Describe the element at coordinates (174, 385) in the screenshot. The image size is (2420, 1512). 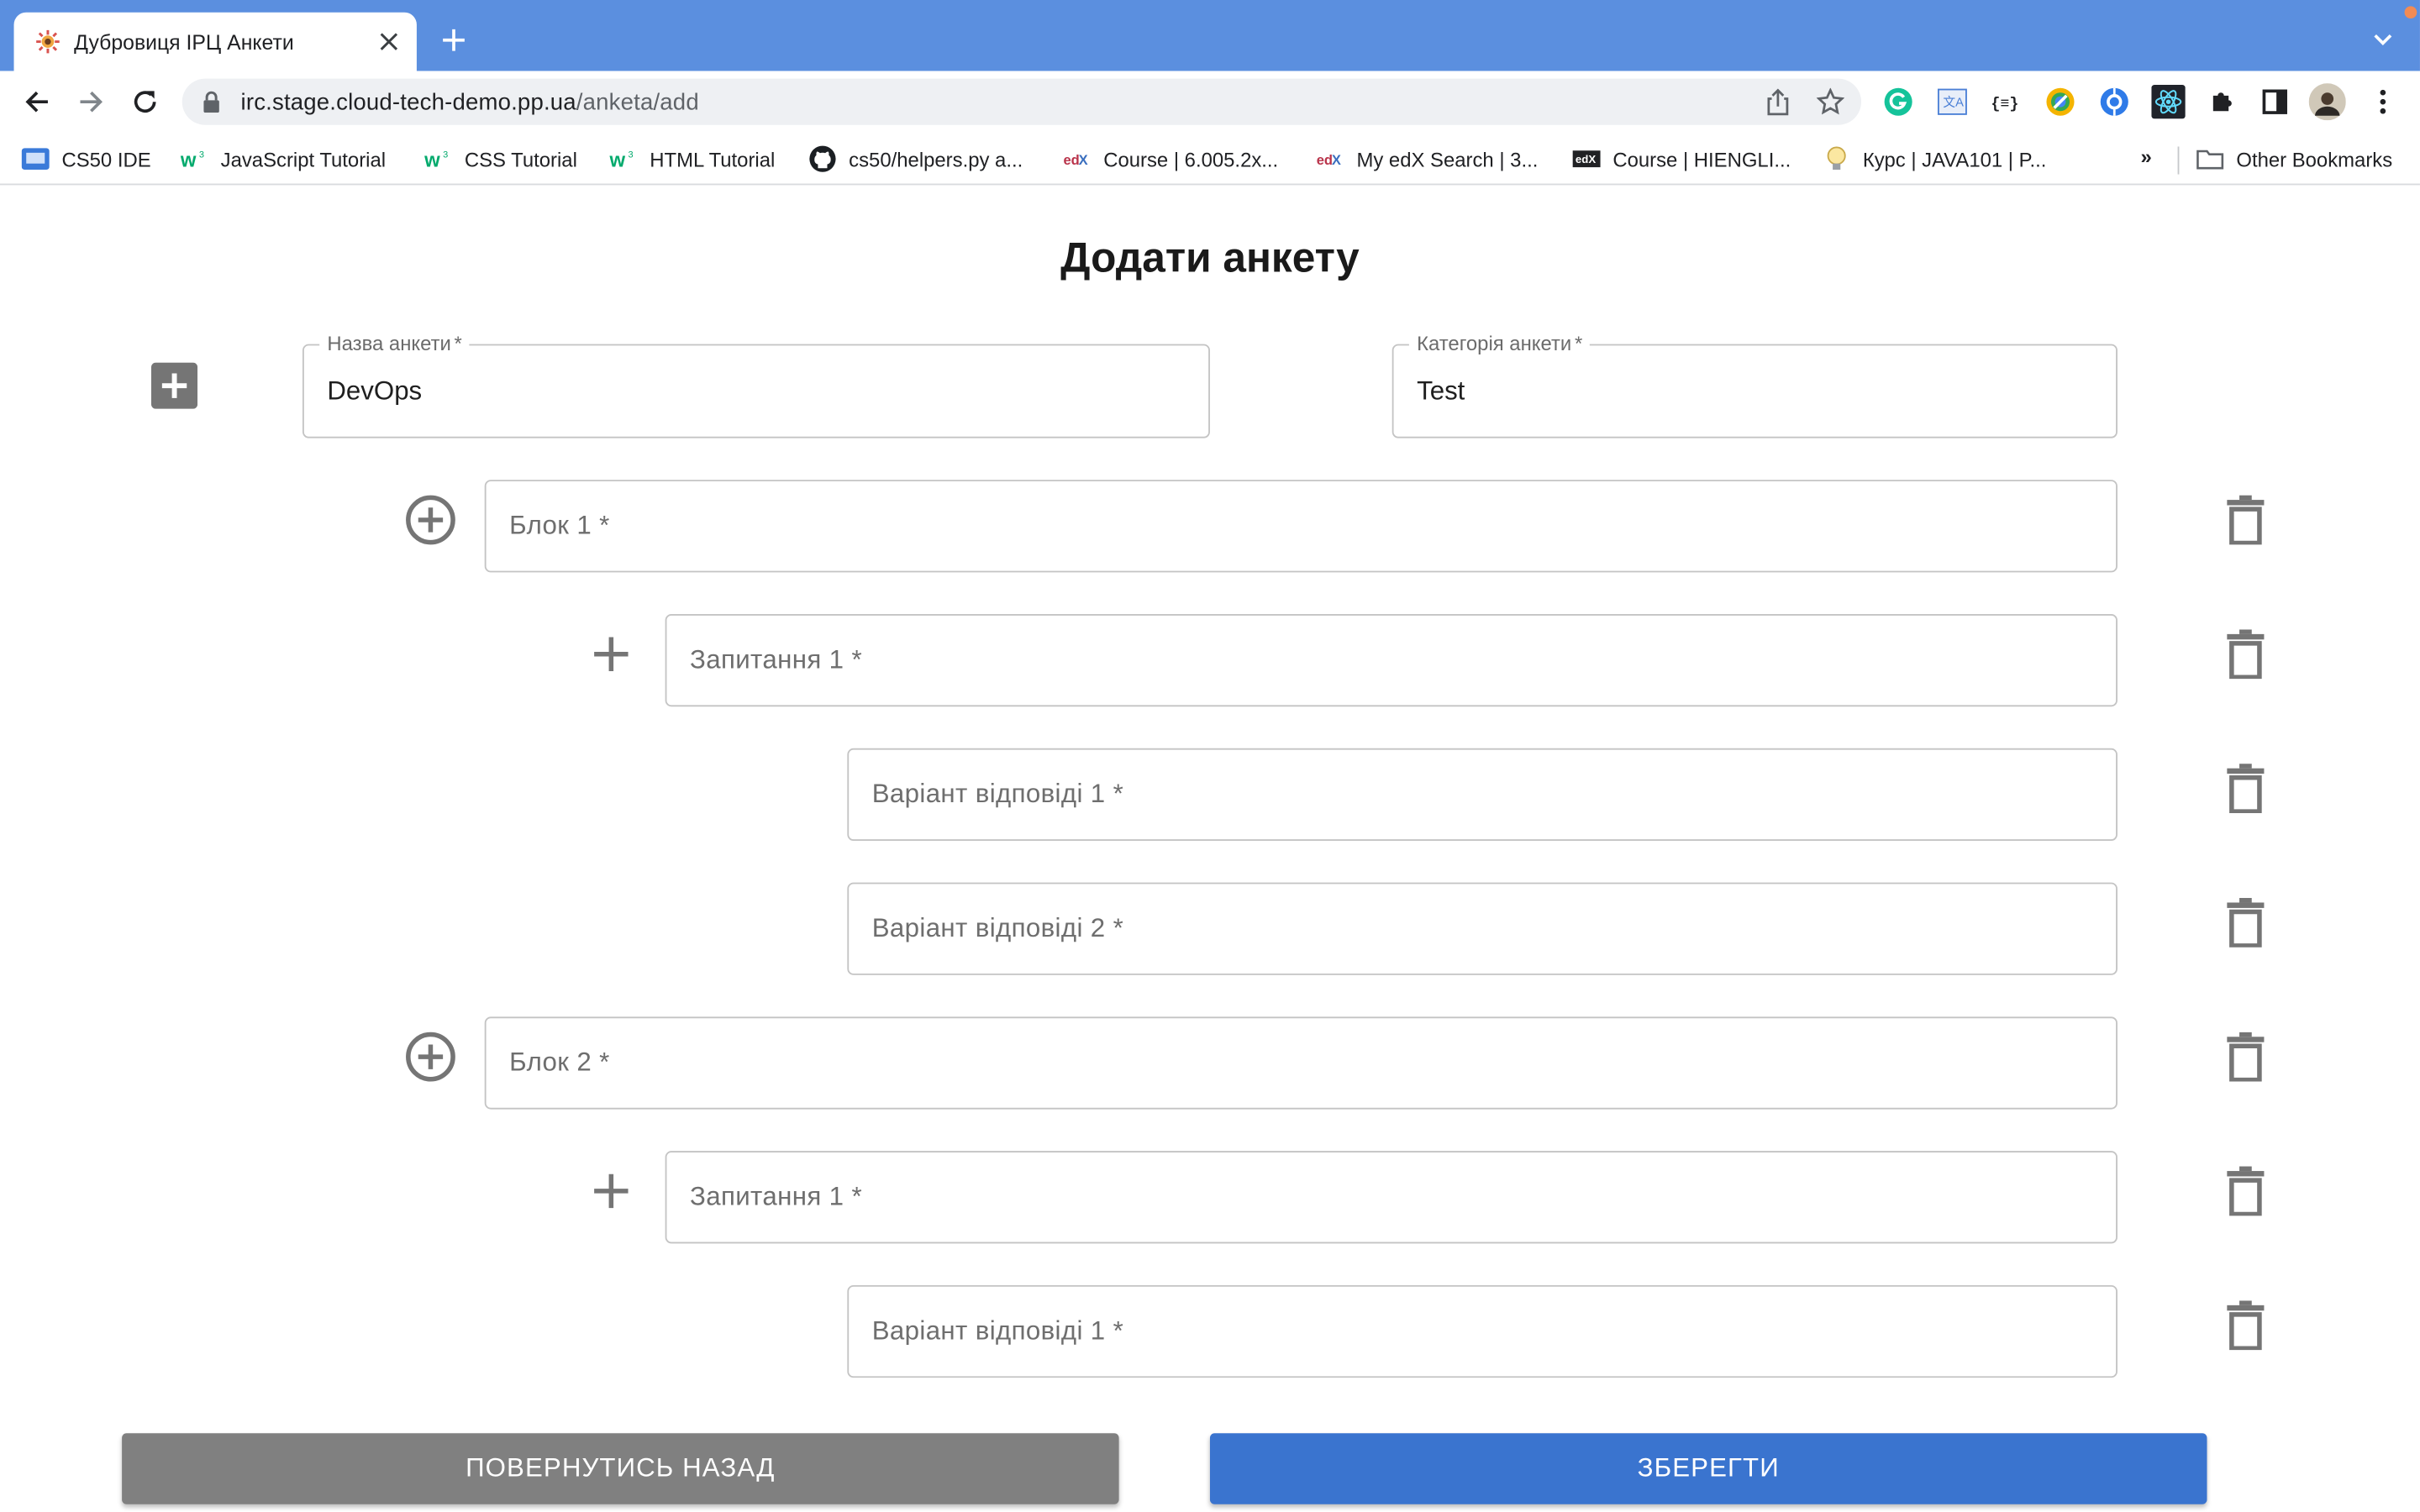
I see `add-block-square-icon` at that location.